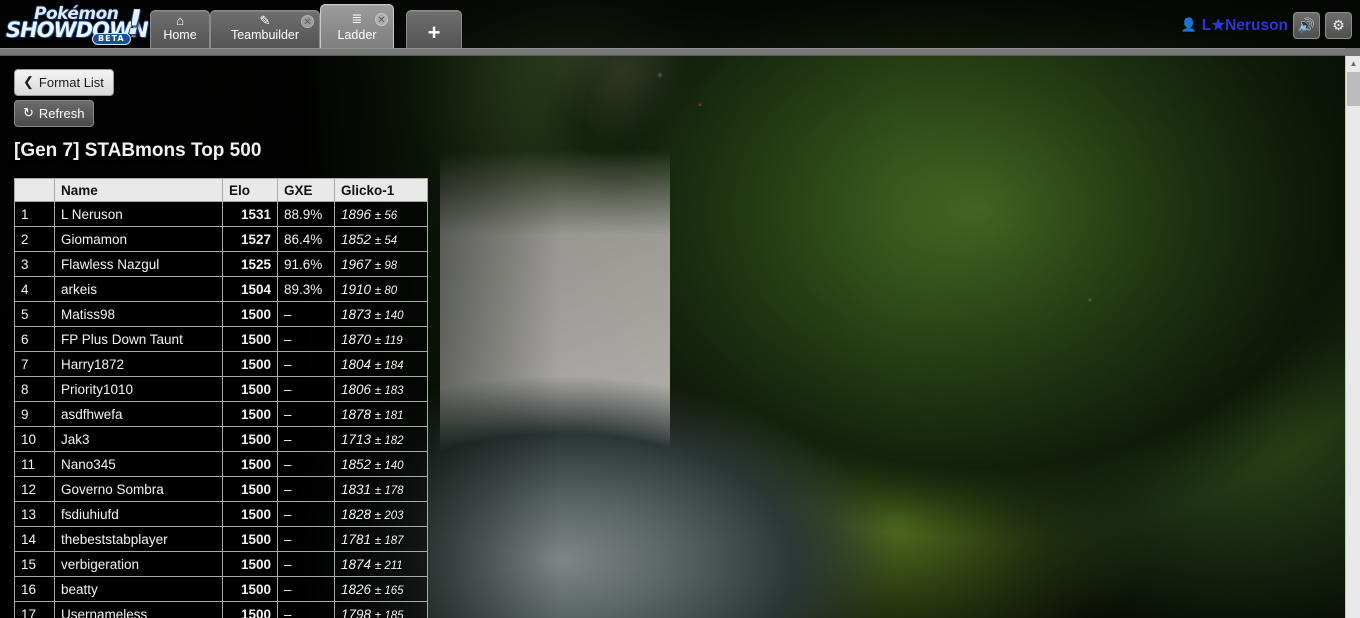  I want to click on table-row: 3 Flawless Nazgul 1525 91.6% 1967 ± 98, so click(221, 264).